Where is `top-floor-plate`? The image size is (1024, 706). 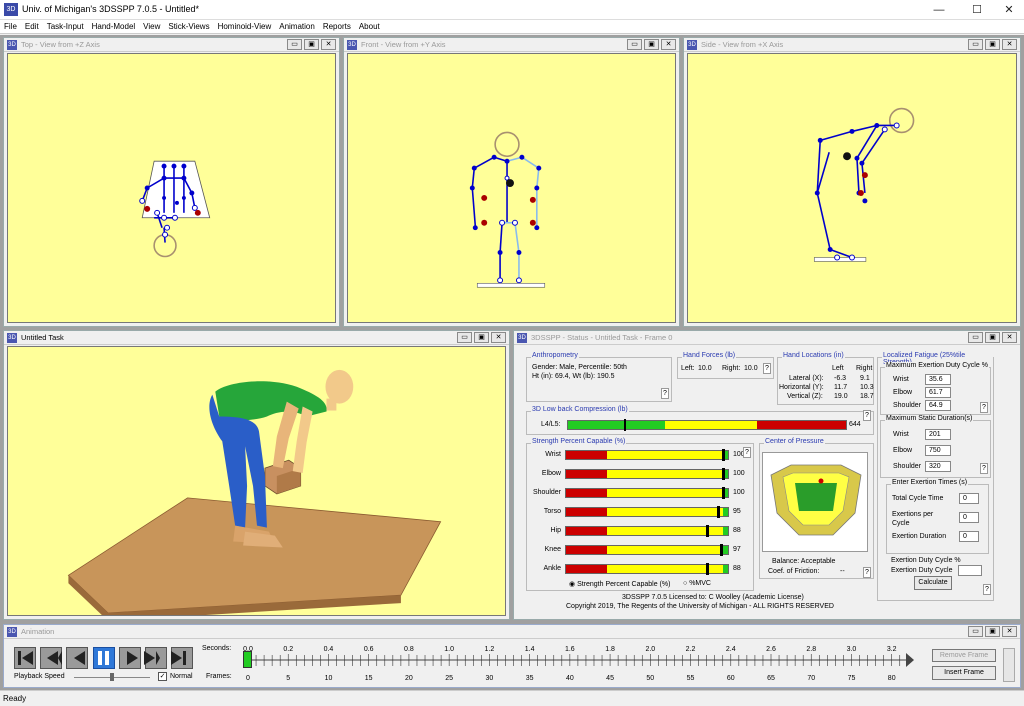 top-floor-plate is located at coordinates (176, 189).